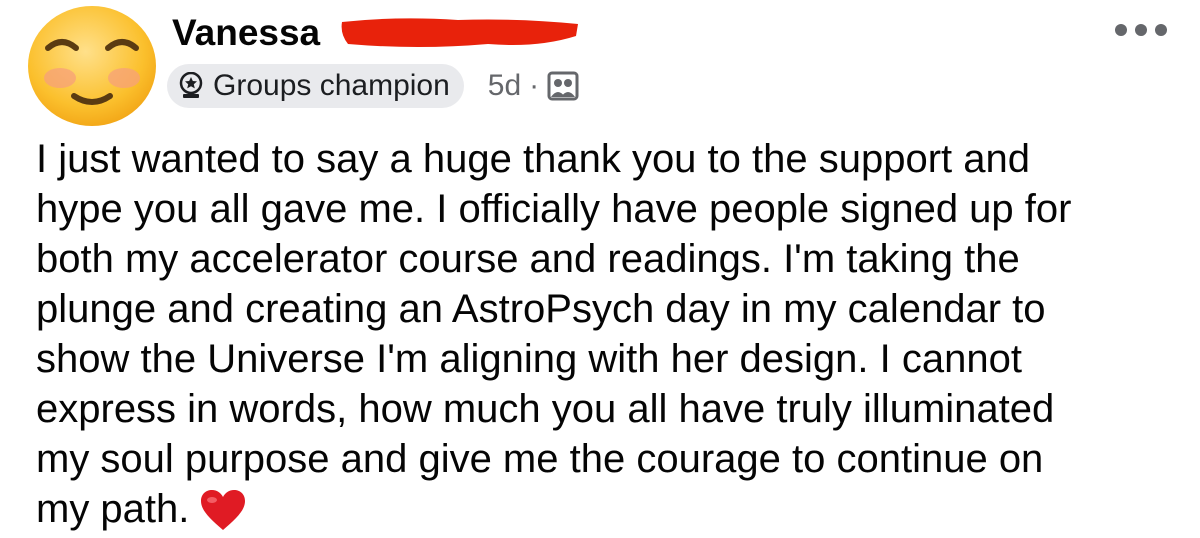  I want to click on badge-label: Groups champion, so click(331, 85).